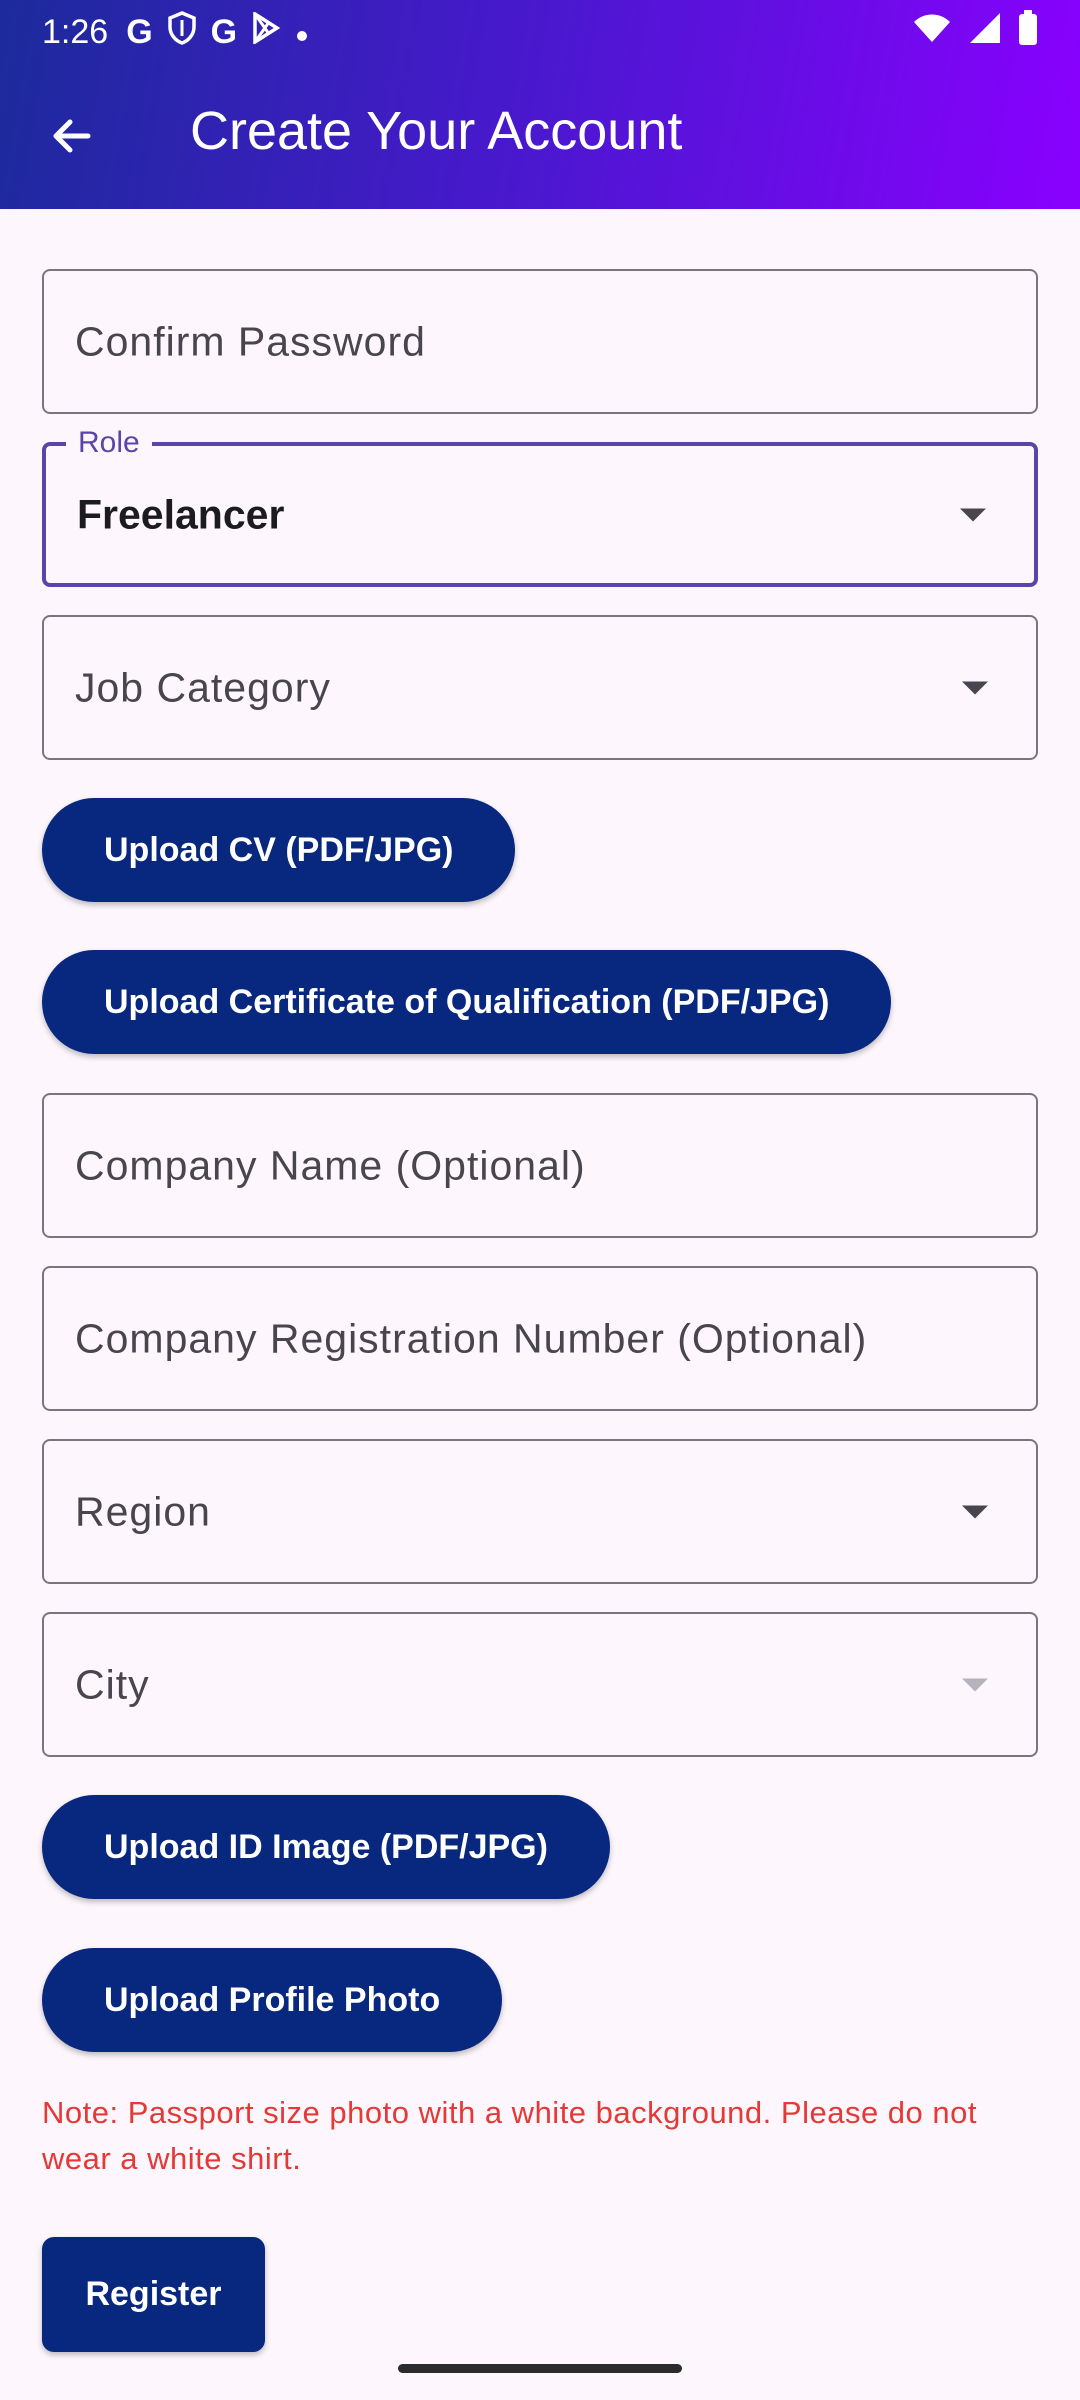  Describe the element at coordinates (1028, 32) in the screenshot. I see `battery-icon` at that location.